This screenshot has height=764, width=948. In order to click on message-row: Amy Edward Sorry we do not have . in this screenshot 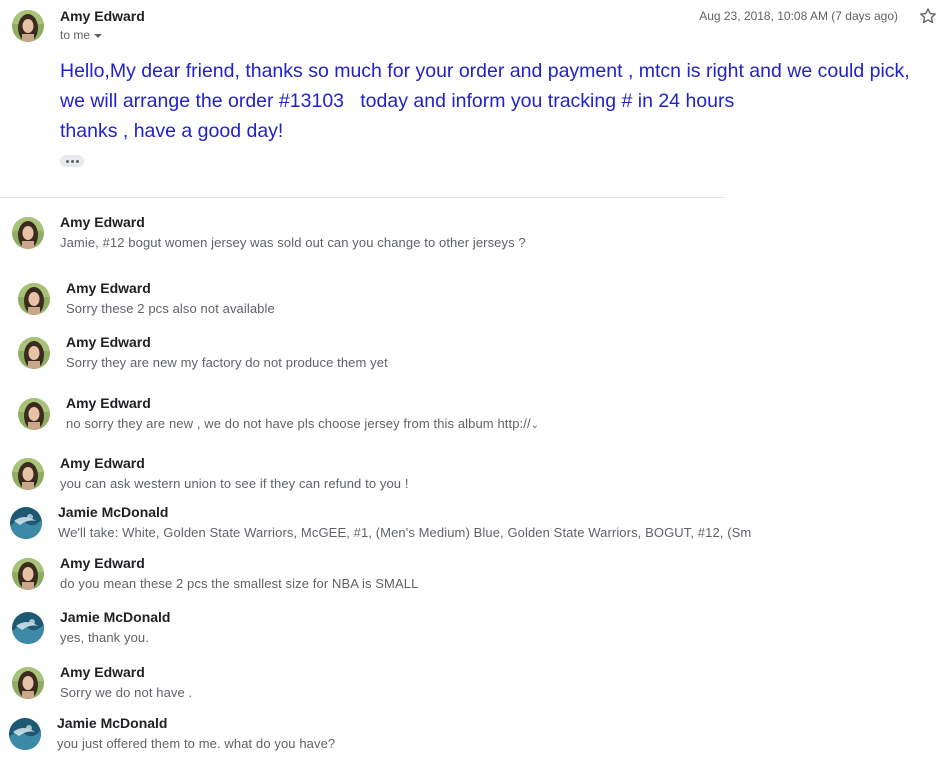, I will do `click(474, 686)`.